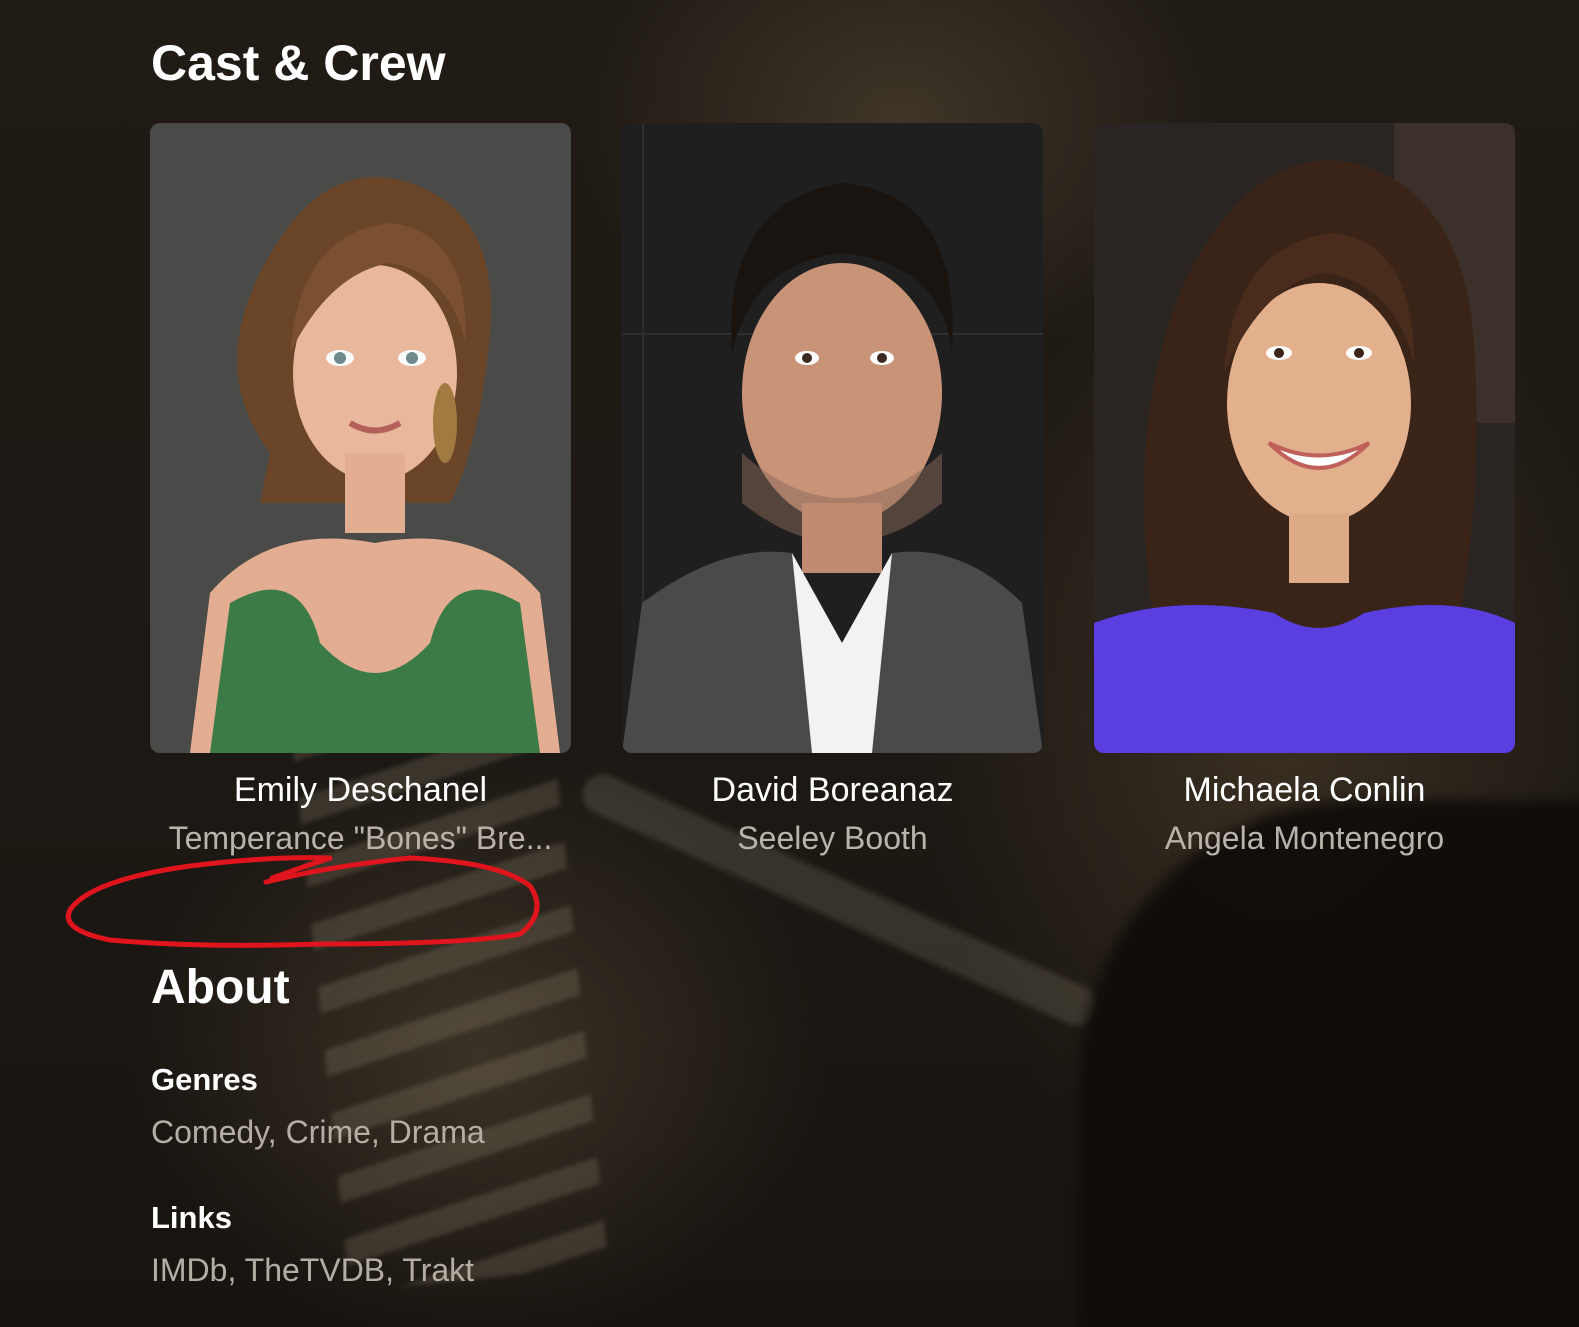 The height and width of the screenshot is (1327, 1579). Describe the element at coordinates (437, 1132) in the screenshot. I see `genre-item: Drama` at that location.